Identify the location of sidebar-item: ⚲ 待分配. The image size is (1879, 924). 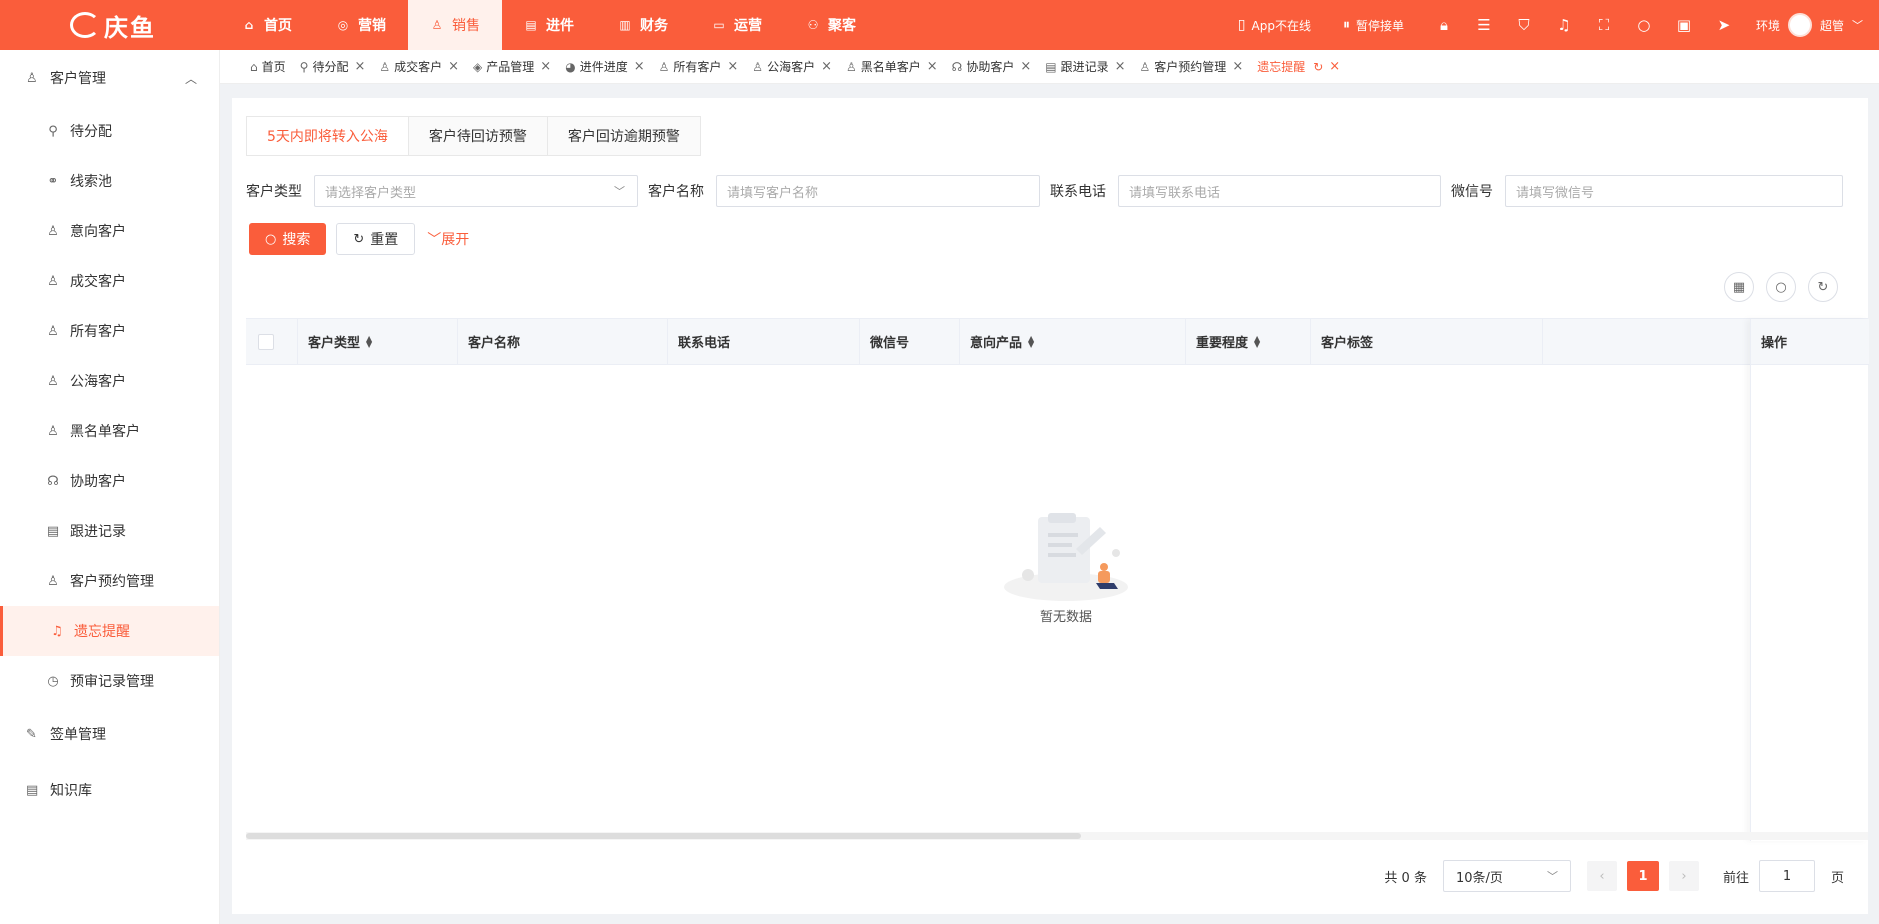
(109, 131).